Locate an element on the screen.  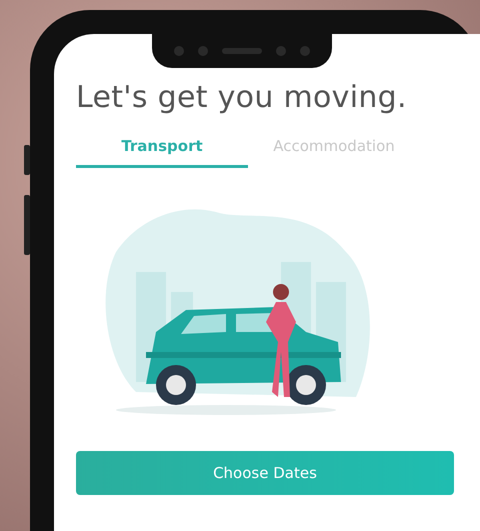
screen-title: Let's get you moving. is located at coordinates (242, 97).